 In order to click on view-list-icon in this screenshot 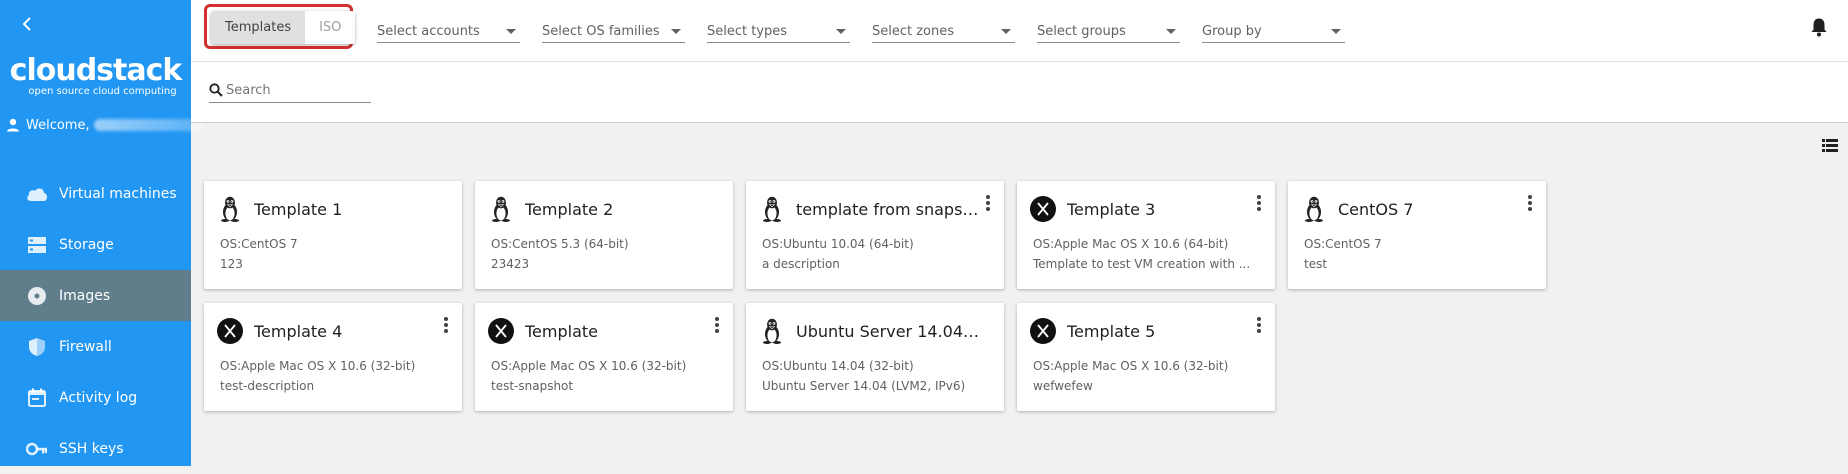, I will do `click(1830, 145)`.